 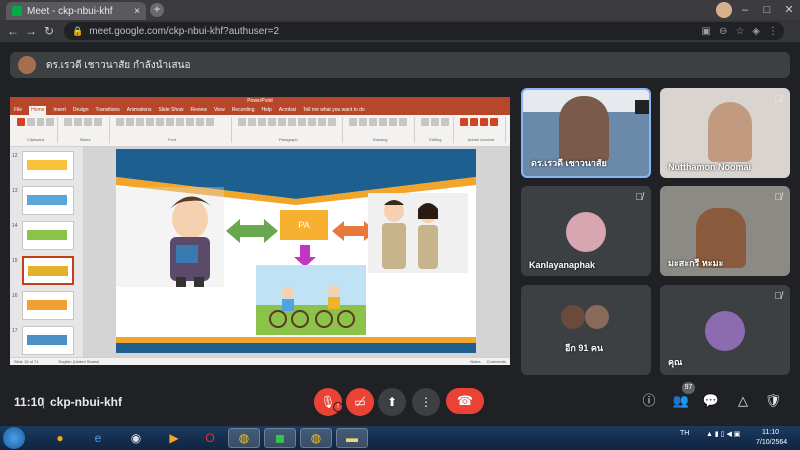 I want to click on present-screen-button: ⬆, so click(x=392, y=402).